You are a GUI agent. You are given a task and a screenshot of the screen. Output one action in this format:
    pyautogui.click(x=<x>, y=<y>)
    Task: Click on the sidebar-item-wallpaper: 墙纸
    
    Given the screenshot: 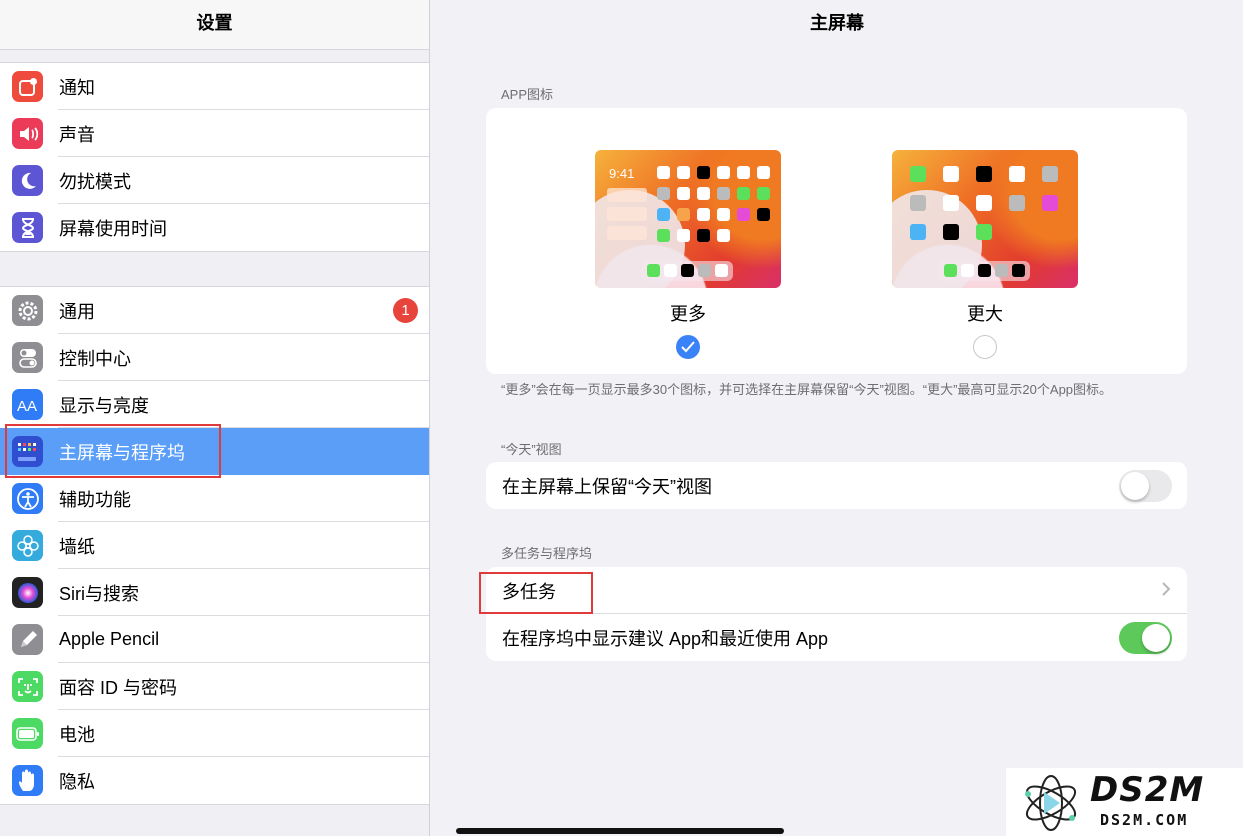 What is the action you would take?
    pyautogui.click(x=214, y=545)
    